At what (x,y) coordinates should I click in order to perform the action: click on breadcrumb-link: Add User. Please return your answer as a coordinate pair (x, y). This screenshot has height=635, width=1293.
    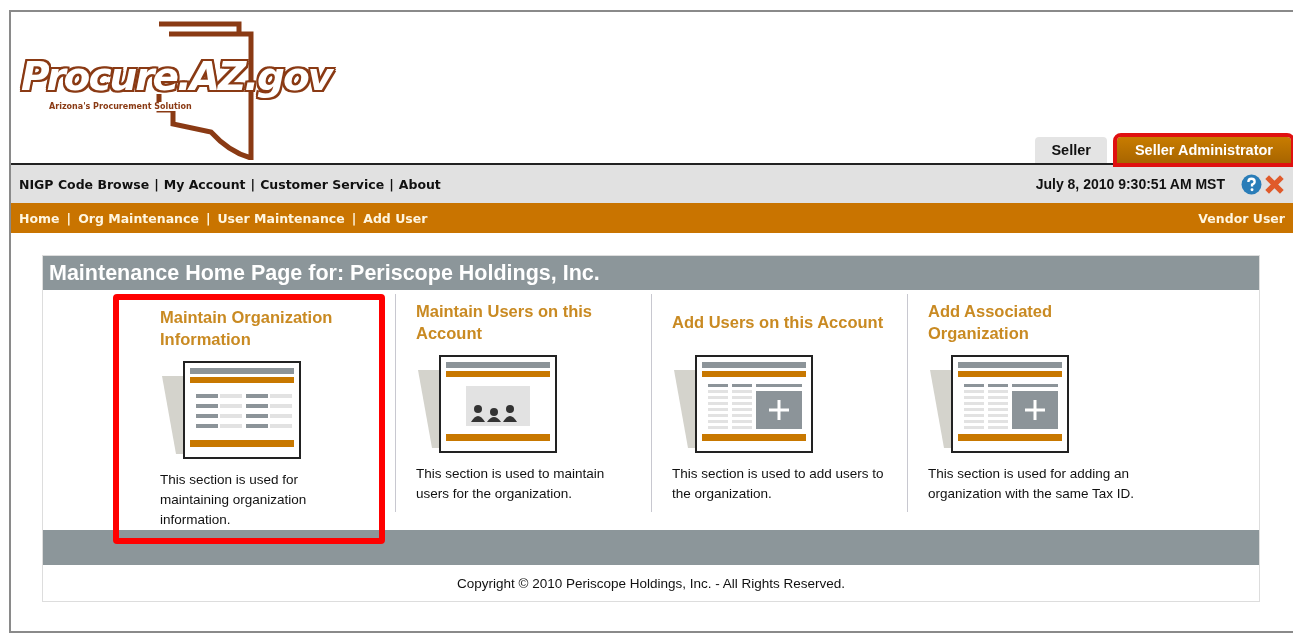
    Looking at the image, I should click on (395, 218).